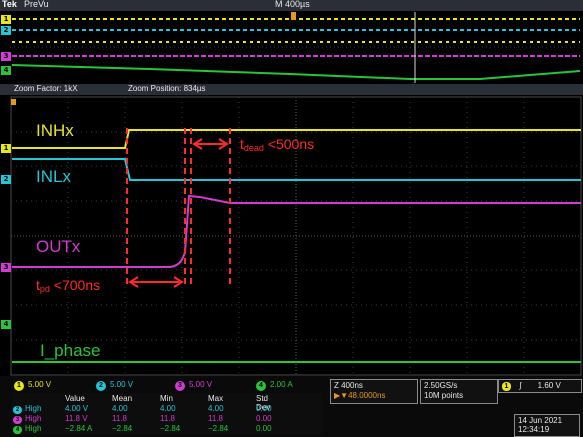 This screenshot has height=437, width=583. What do you see at coordinates (506, 386) in the screenshot?
I see `trigger-channel-badge: 1` at bounding box center [506, 386].